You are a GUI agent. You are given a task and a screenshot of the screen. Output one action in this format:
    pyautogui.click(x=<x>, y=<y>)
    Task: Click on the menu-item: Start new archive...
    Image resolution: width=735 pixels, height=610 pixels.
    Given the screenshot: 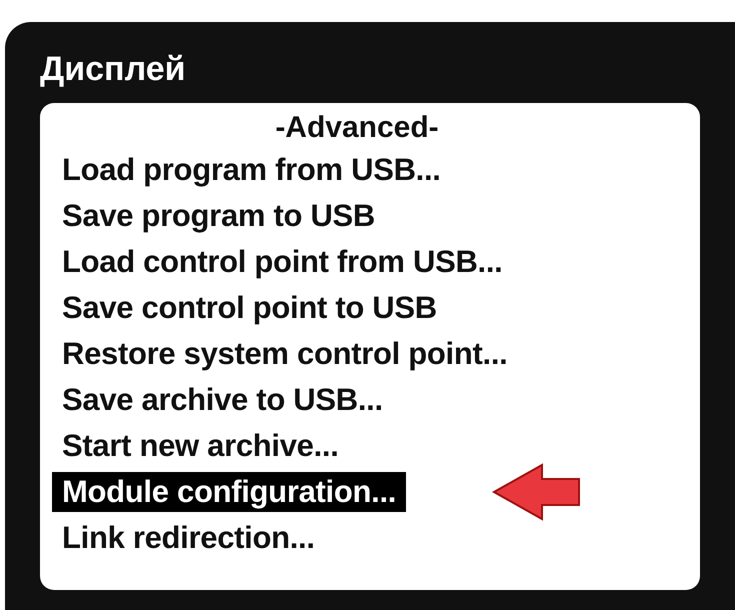 What is the action you would take?
    pyautogui.click(x=200, y=446)
    